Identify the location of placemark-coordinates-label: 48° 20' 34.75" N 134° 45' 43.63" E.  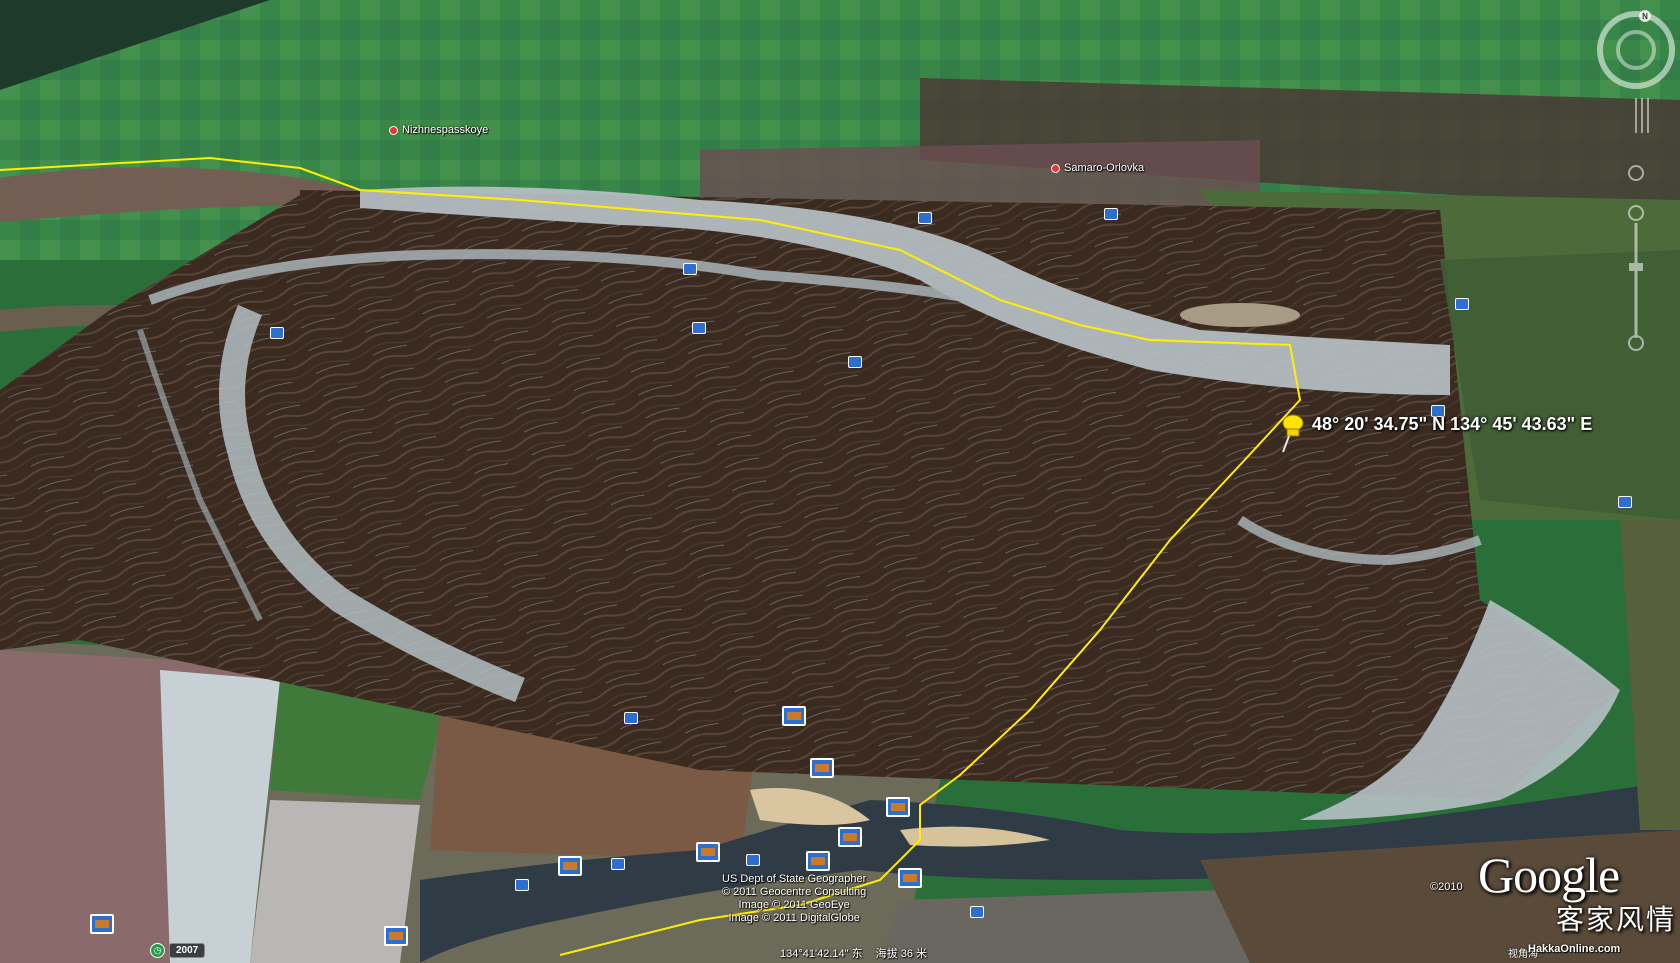
(1452, 424).